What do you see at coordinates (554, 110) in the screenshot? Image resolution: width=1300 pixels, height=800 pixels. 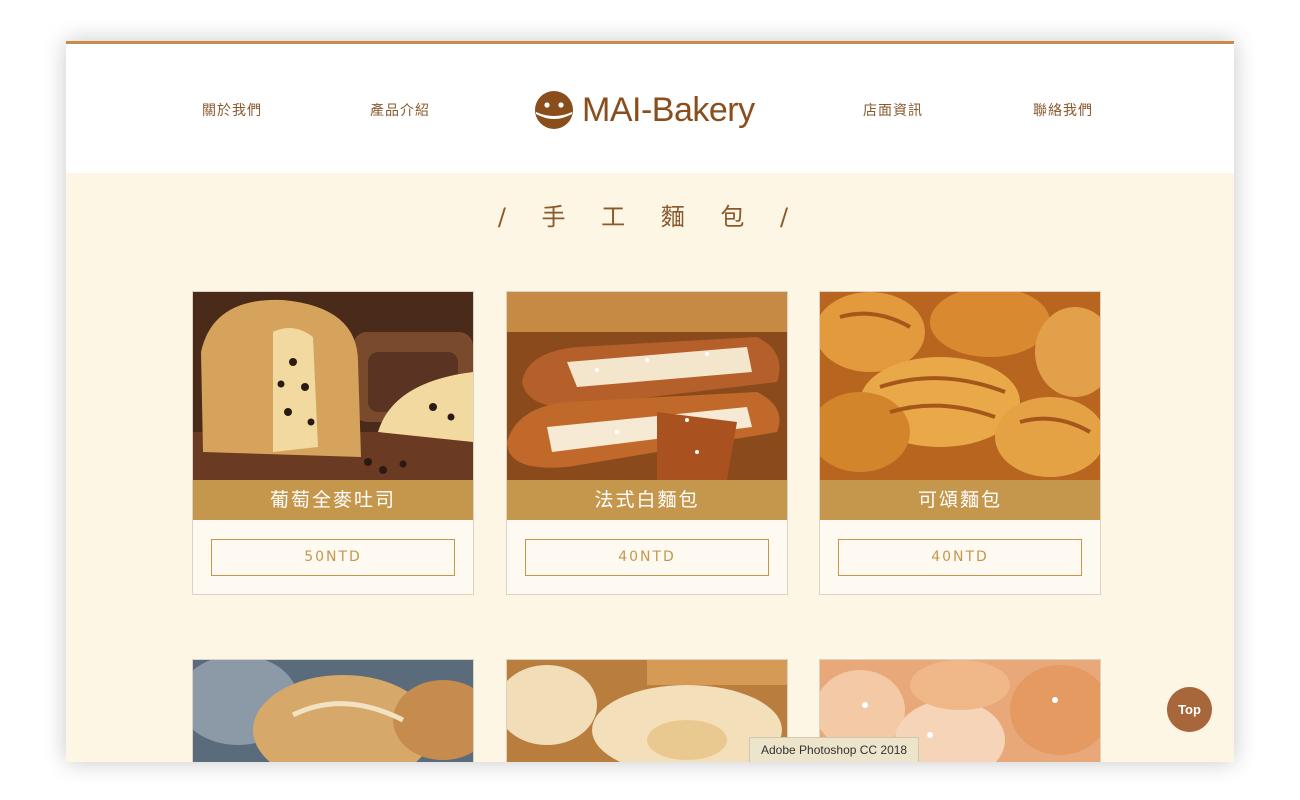 I see `bread-smiley-icon` at bounding box center [554, 110].